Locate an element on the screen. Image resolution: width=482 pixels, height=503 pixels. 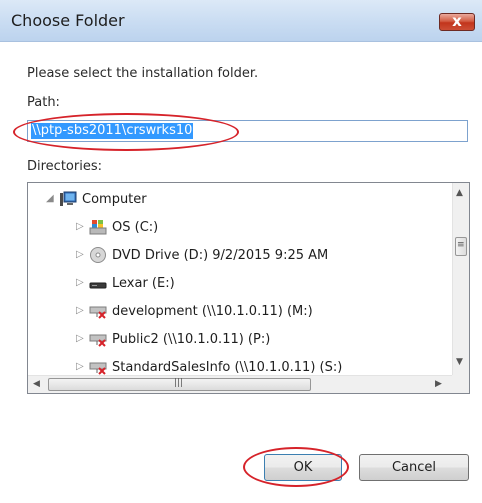
instruction-text: Please select the installation folder. is located at coordinates (143, 73).